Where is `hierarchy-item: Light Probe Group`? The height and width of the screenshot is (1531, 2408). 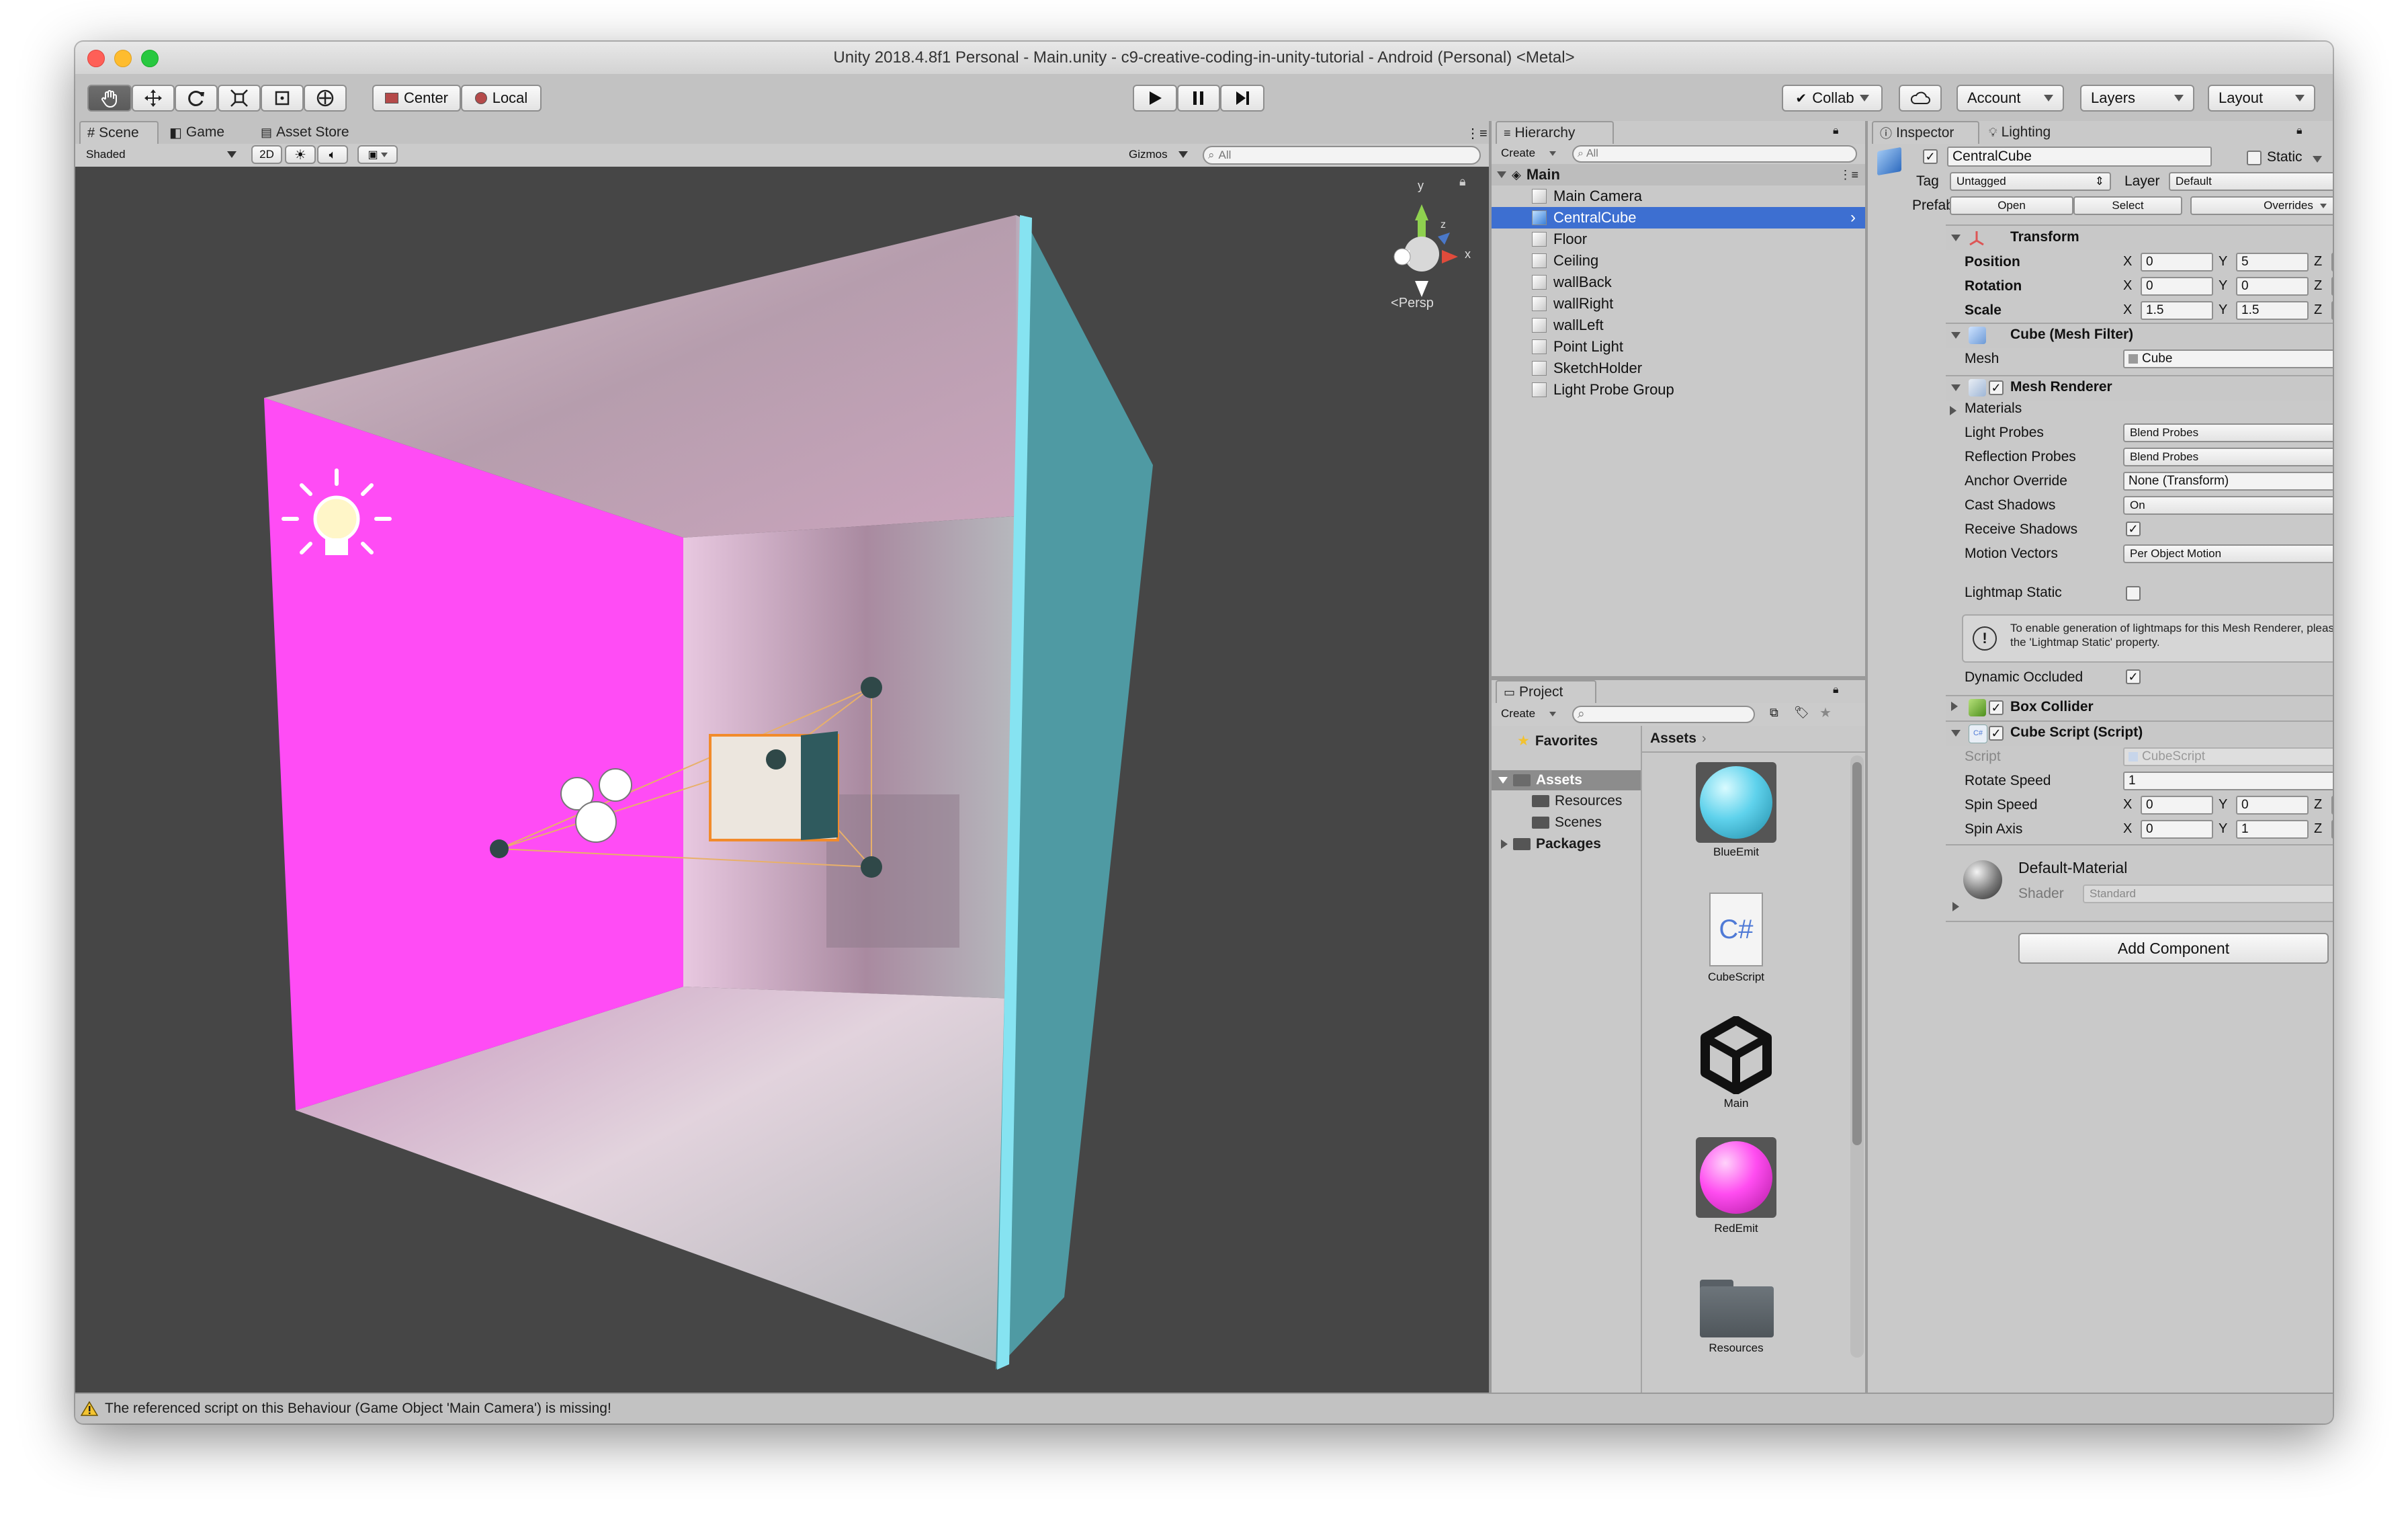 hierarchy-item: Light Probe Group is located at coordinates (1678, 390).